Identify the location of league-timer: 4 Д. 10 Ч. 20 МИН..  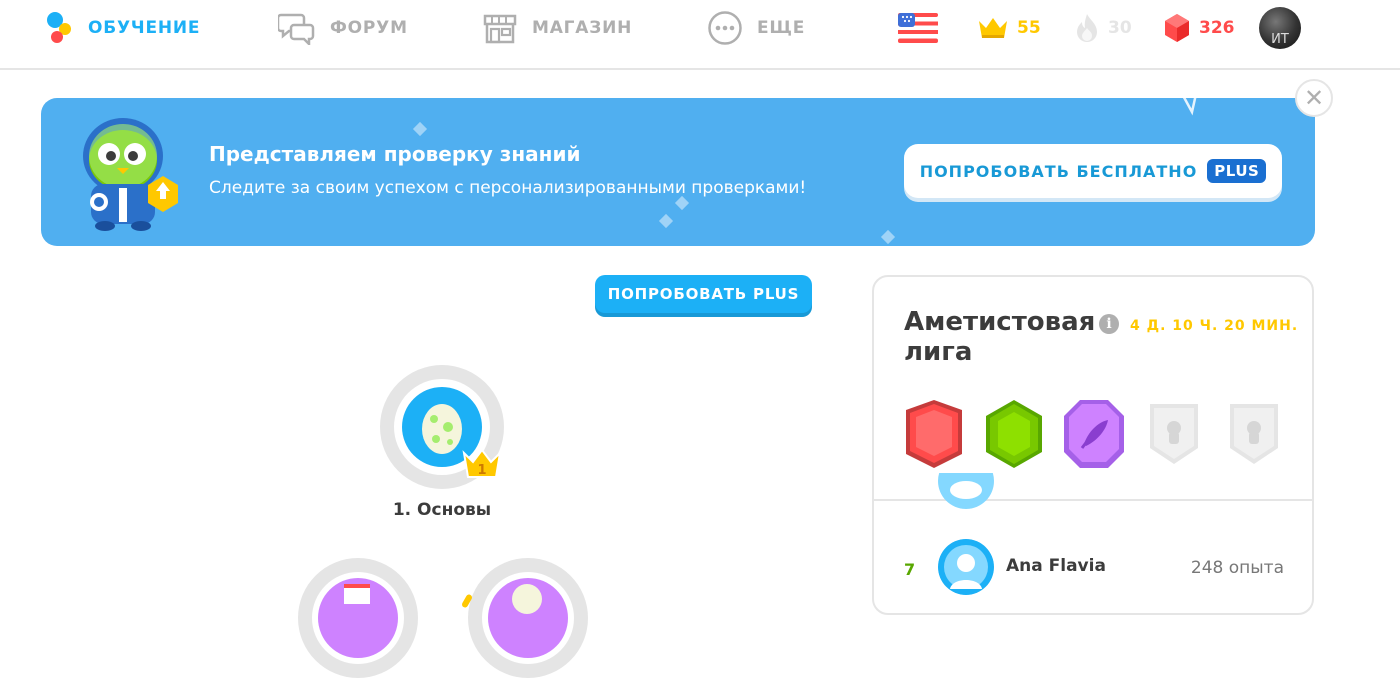
(1214, 326).